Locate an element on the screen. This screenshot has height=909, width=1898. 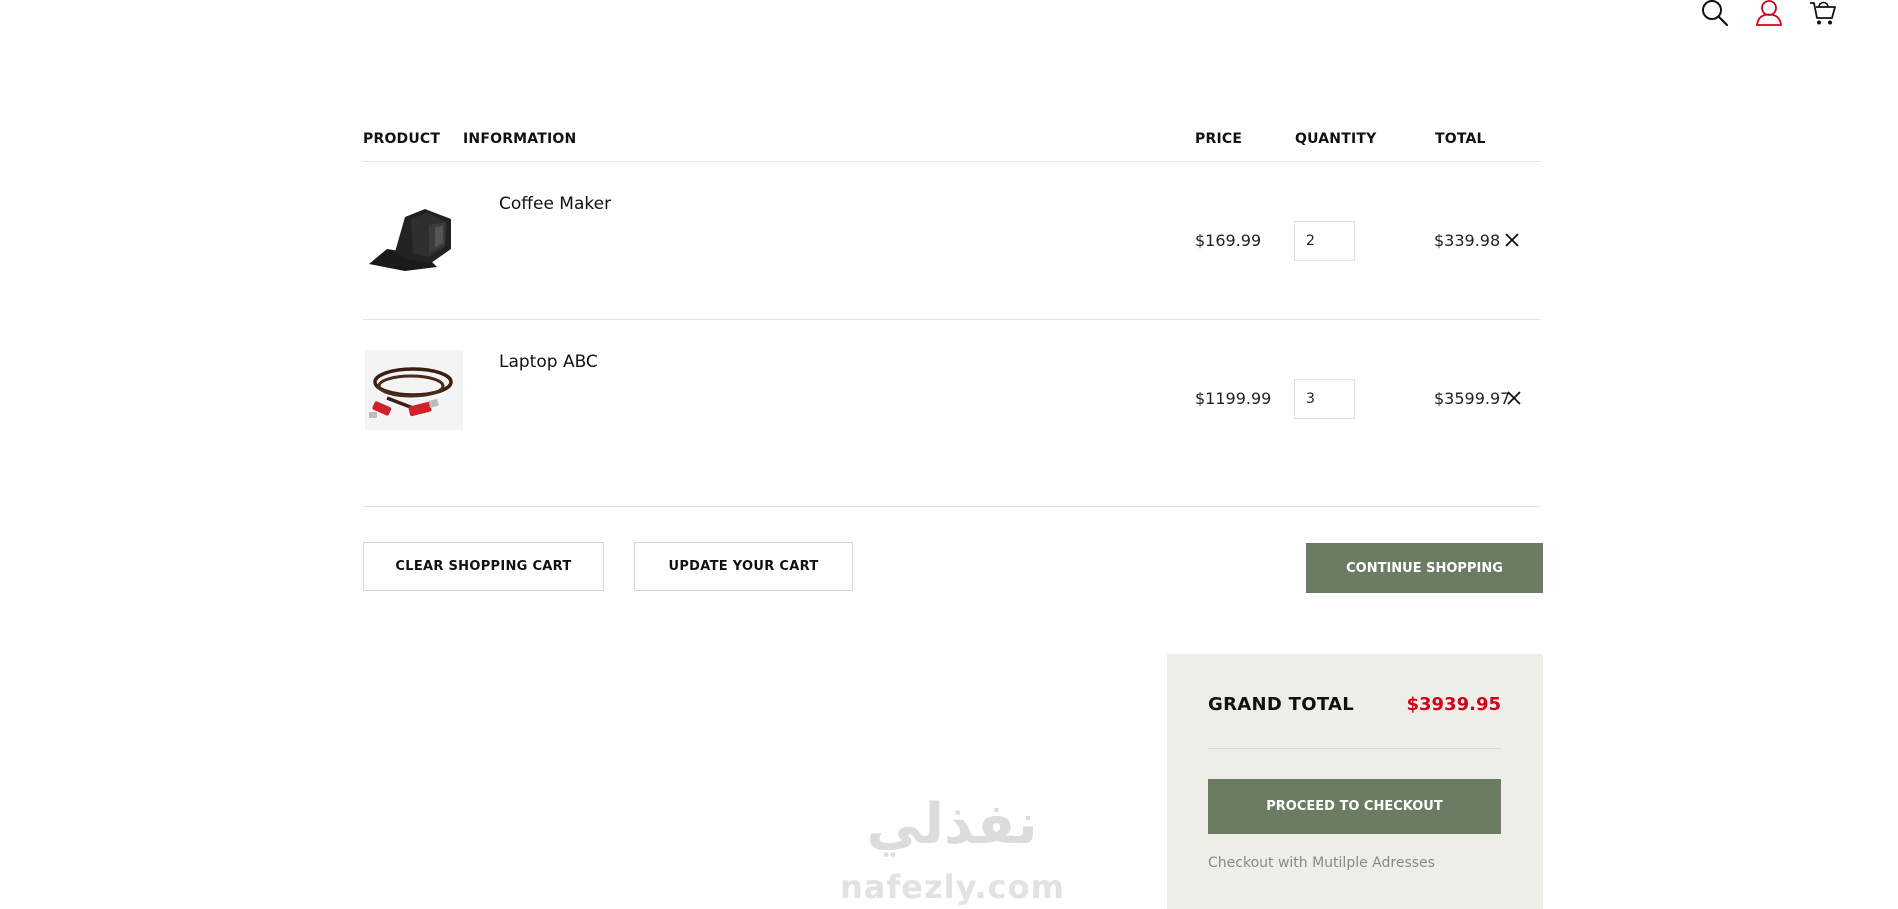
product-name: Coffee Maker is located at coordinates (555, 204).